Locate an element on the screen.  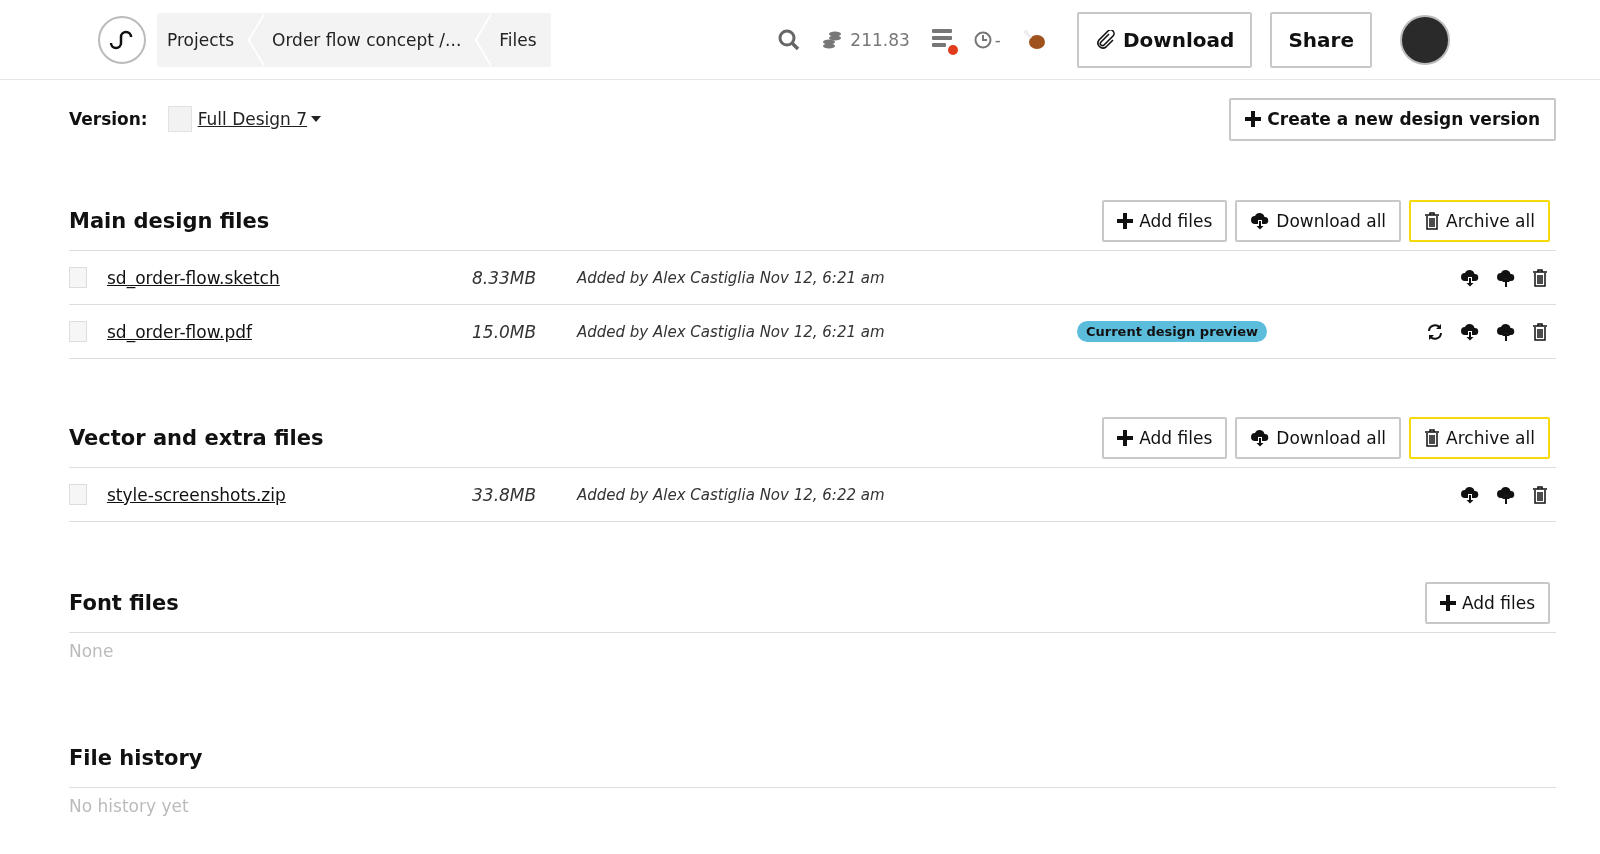
empty-text: No history yet is located at coordinates (129, 805).